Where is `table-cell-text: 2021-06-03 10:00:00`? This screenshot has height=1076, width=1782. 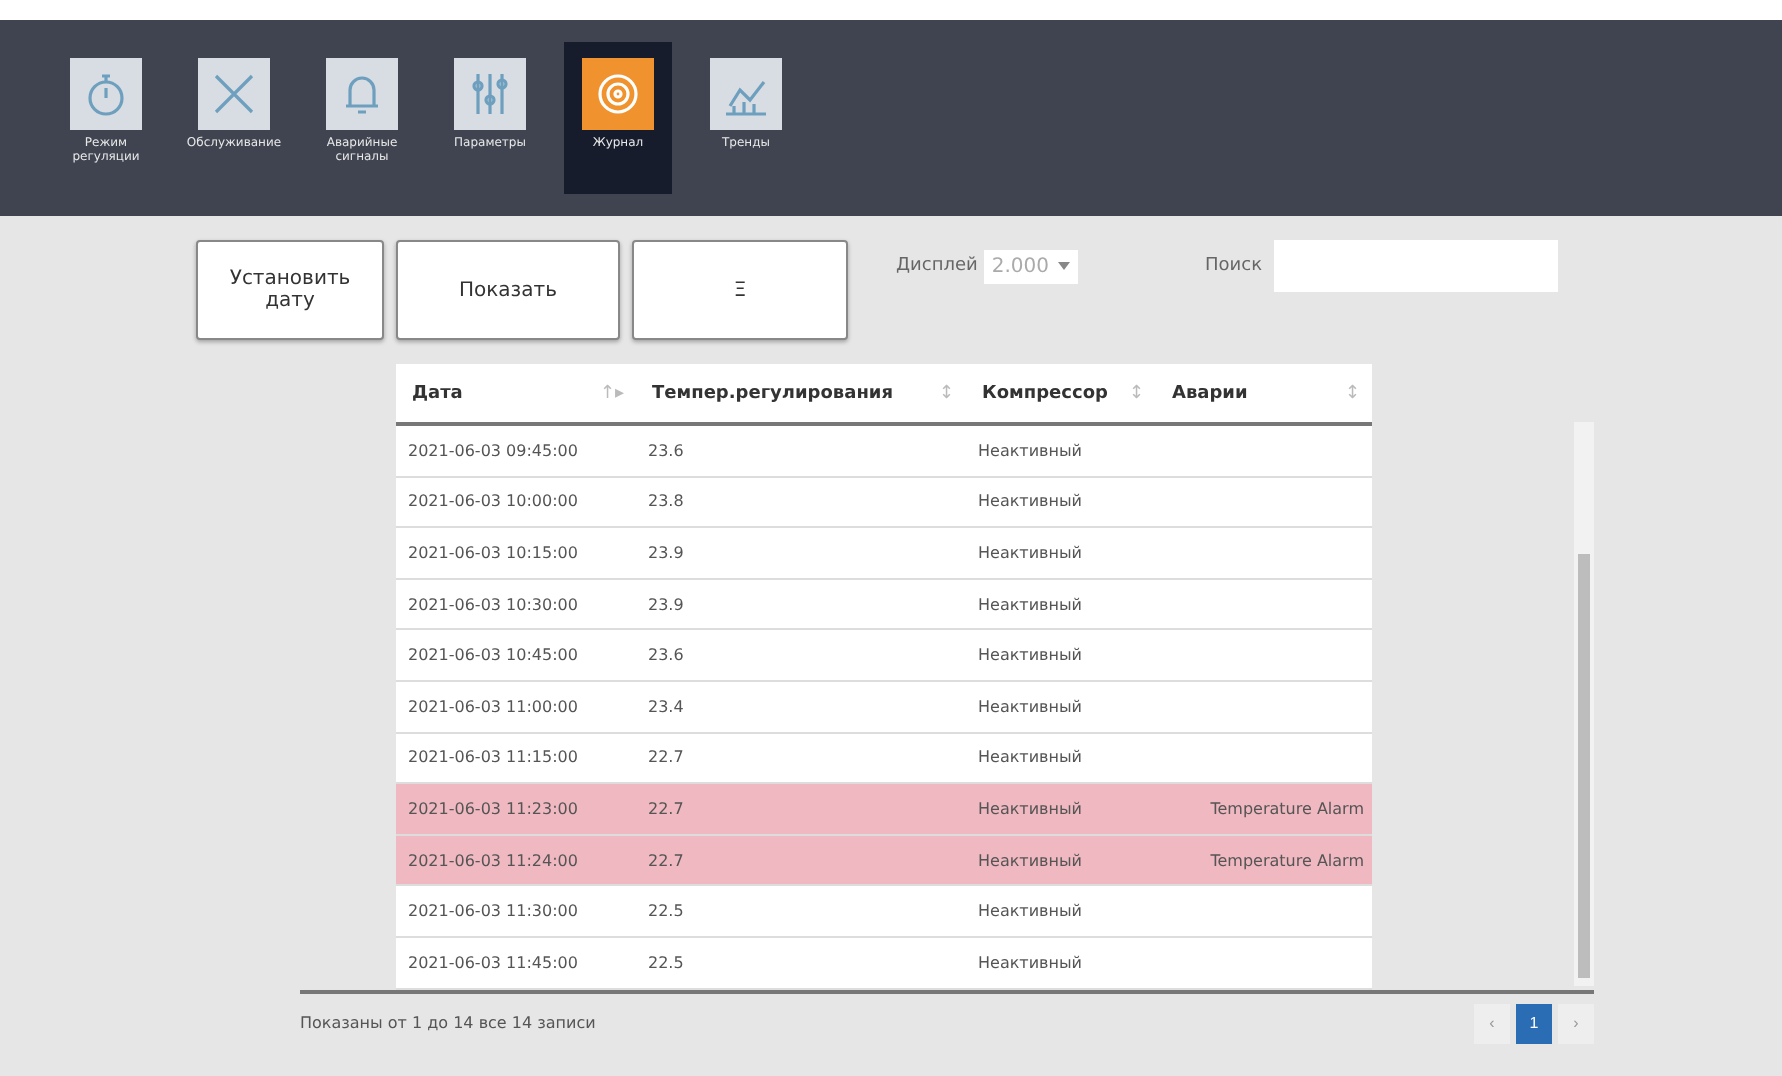 table-cell-text: 2021-06-03 10:00:00 is located at coordinates (493, 501).